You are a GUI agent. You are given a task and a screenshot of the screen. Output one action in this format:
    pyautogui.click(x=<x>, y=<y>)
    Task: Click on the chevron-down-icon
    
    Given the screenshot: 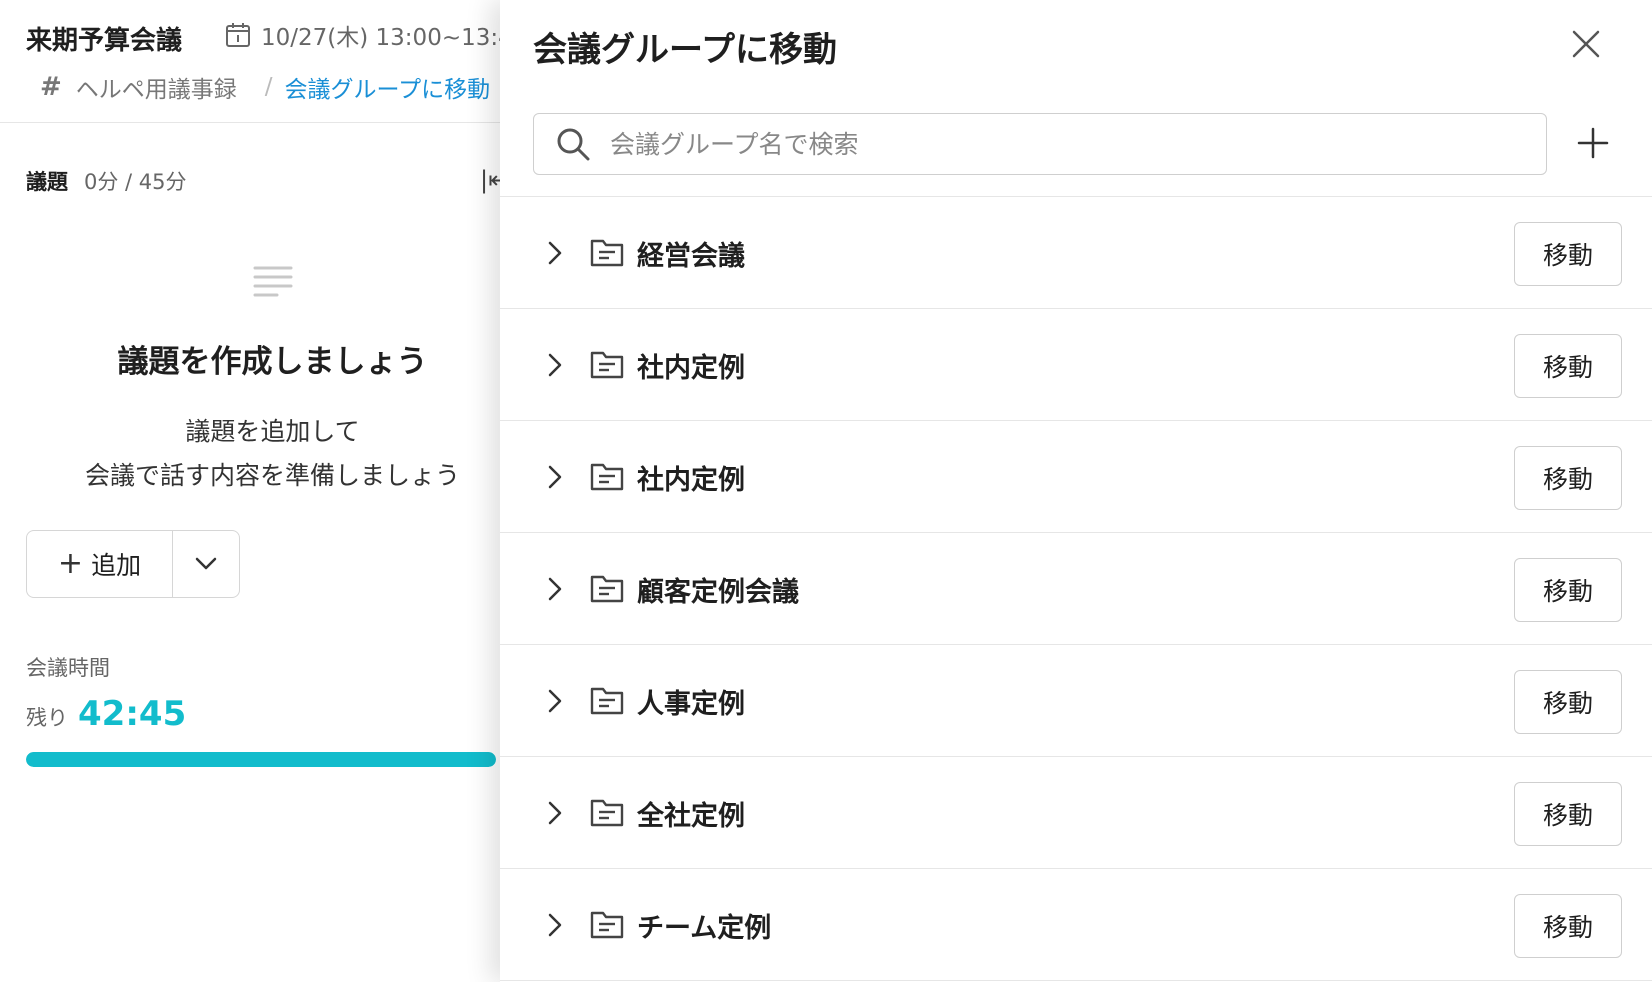 What is the action you would take?
    pyautogui.click(x=206, y=563)
    